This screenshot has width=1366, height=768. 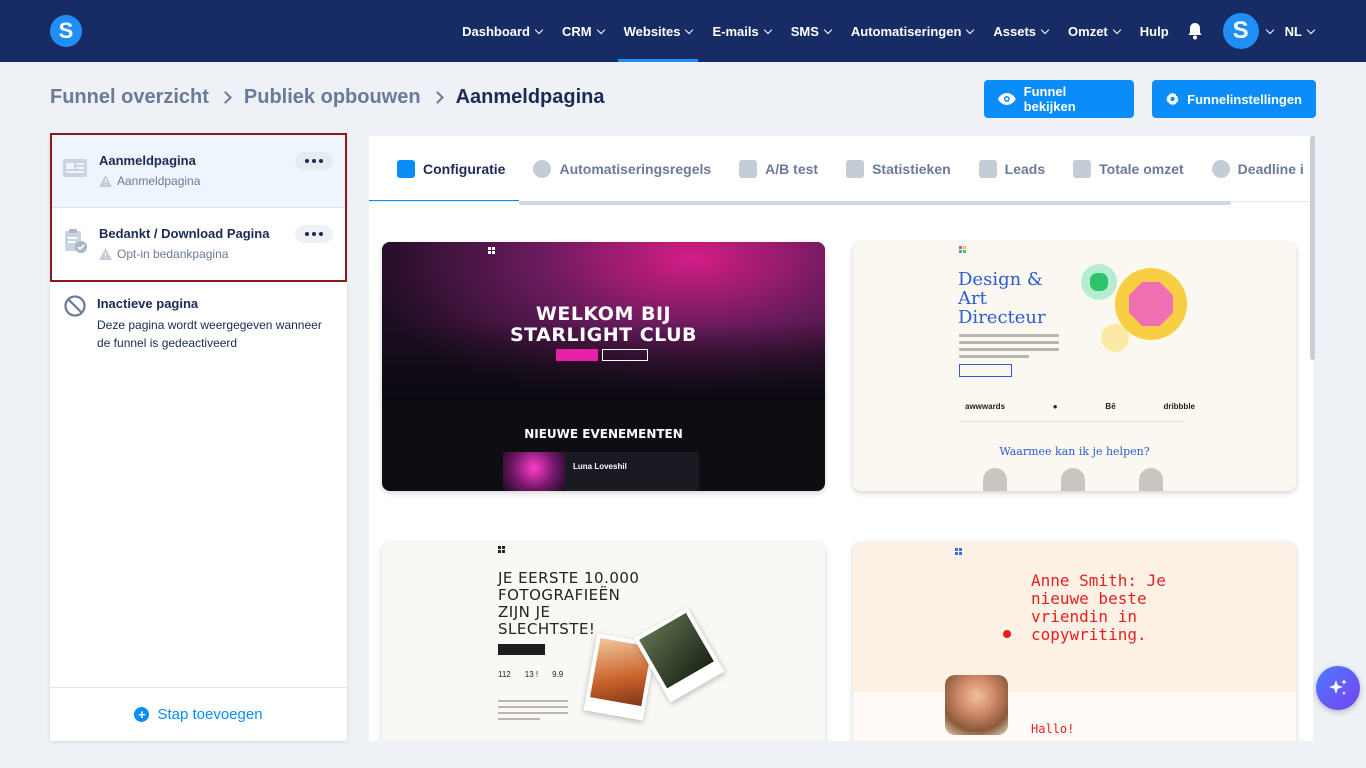 I want to click on template-headline: WELKOM BIJ STARLIGHT CLUB, so click(x=603, y=325).